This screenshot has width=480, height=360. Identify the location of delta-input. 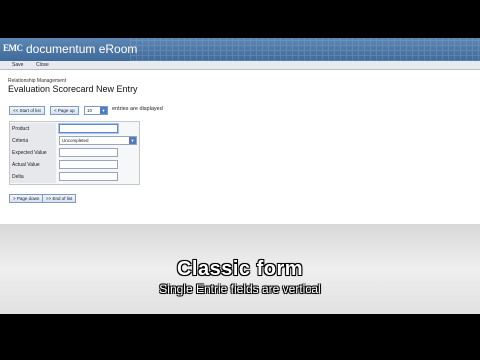
(88, 176).